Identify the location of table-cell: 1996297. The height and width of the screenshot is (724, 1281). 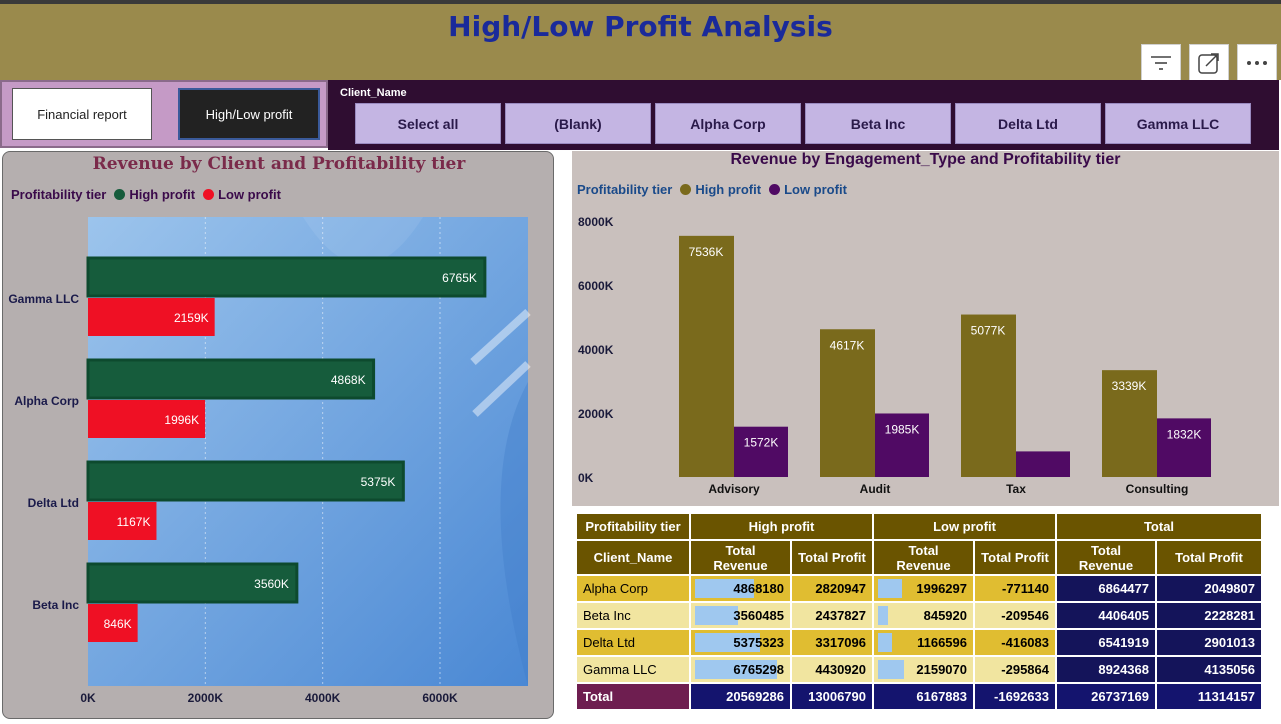
(923, 588).